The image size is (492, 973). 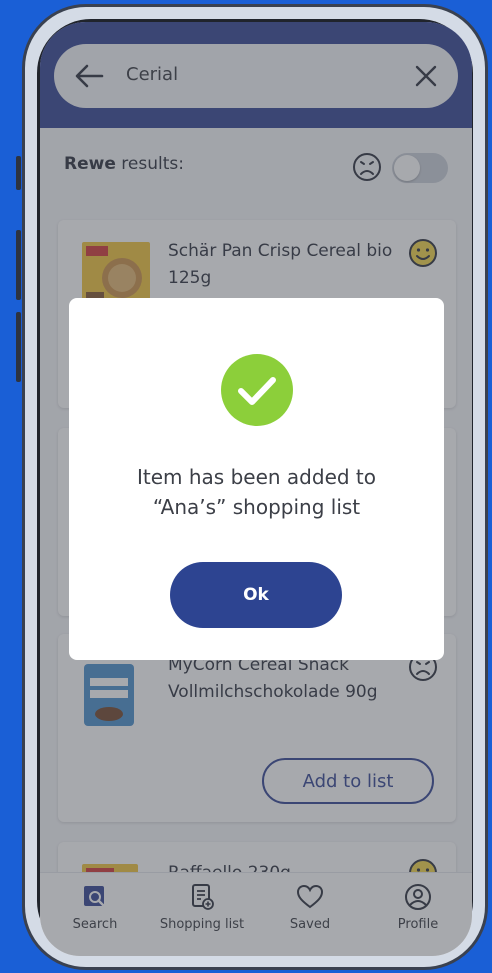 I want to click on ok-button: Ok, so click(x=256, y=595).